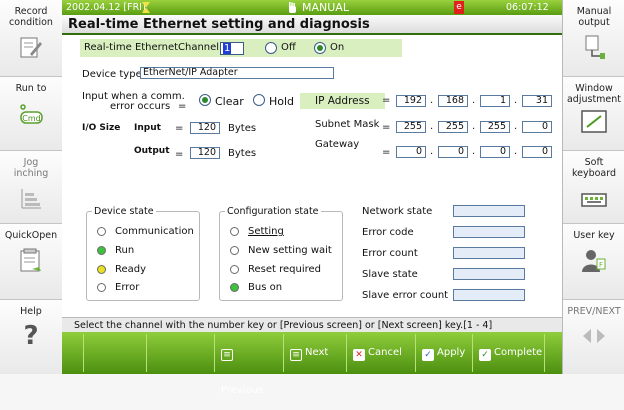 The width and height of the screenshot is (624, 410). What do you see at coordinates (147, 128) in the screenshot?
I see `input-size-label: Input` at bounding box center [147, 128].